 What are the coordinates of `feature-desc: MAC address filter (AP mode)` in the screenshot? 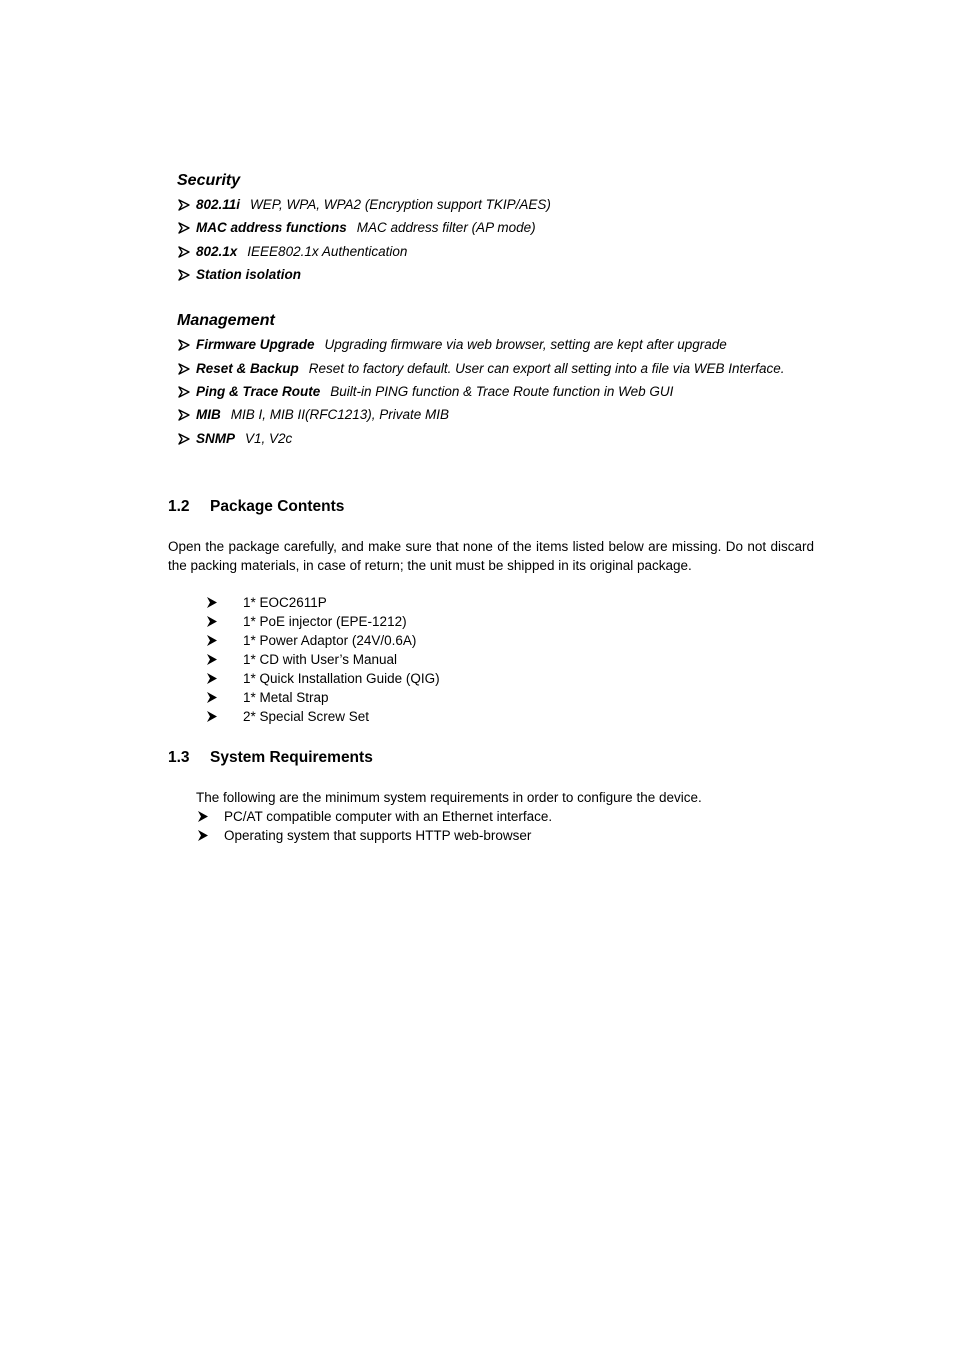 It's located at (446, 227).